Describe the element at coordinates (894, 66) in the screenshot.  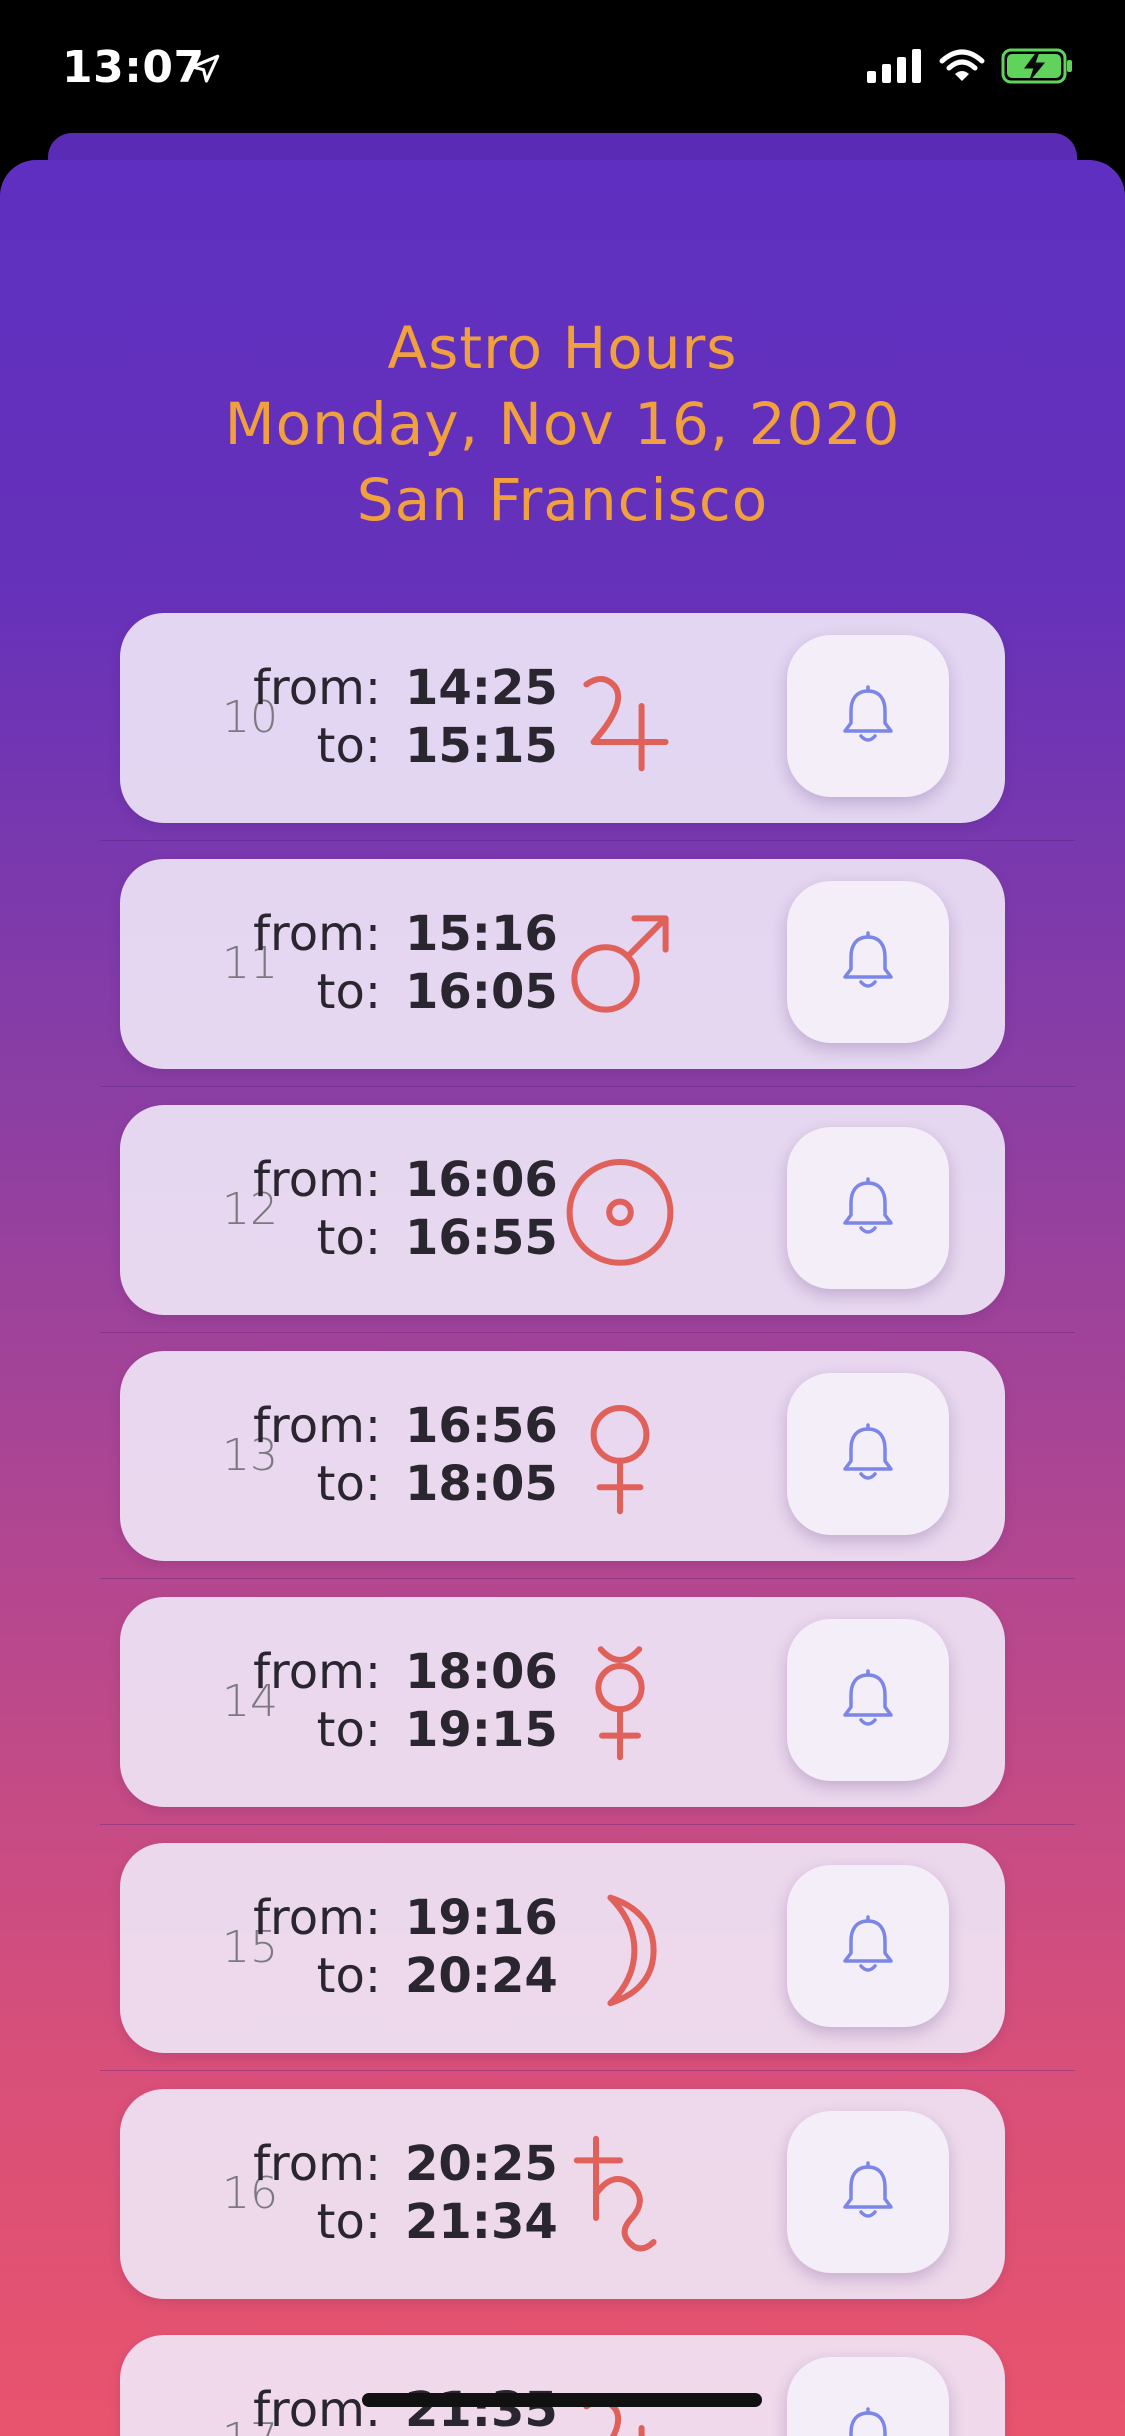
I see `cellular-signal-icon` at that location.